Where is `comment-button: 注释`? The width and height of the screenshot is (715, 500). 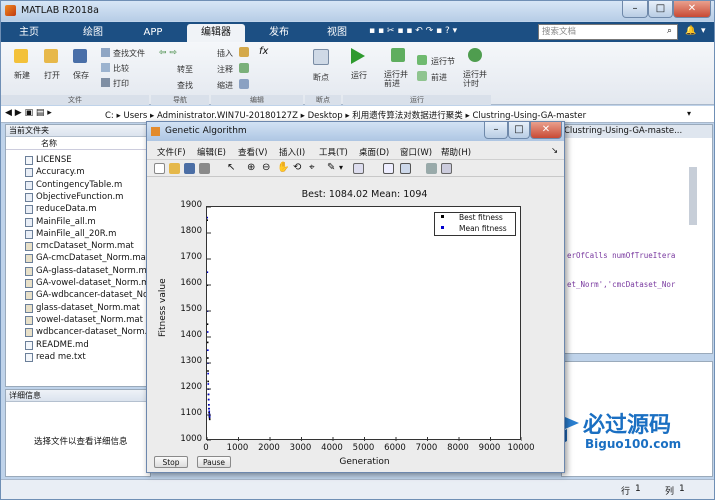 comment-button: 注释 is located at coordinates (225, 69).